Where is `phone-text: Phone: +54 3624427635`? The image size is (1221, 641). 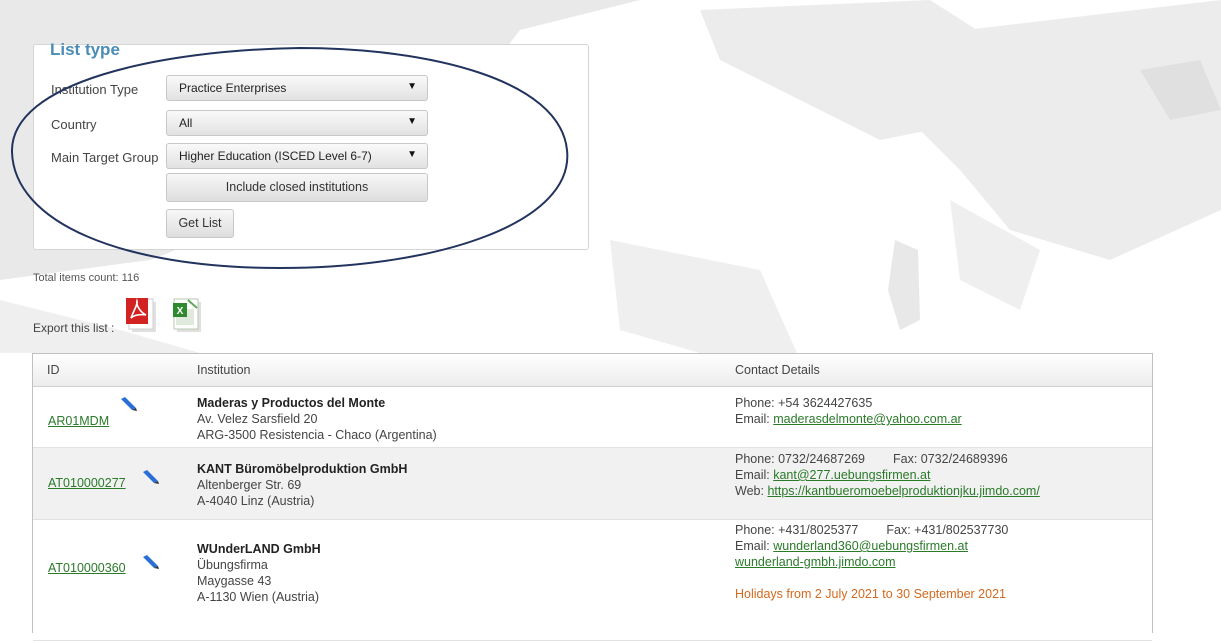
phone-text: Phone: +54 3624427635 is located at coordinates (804, 403).